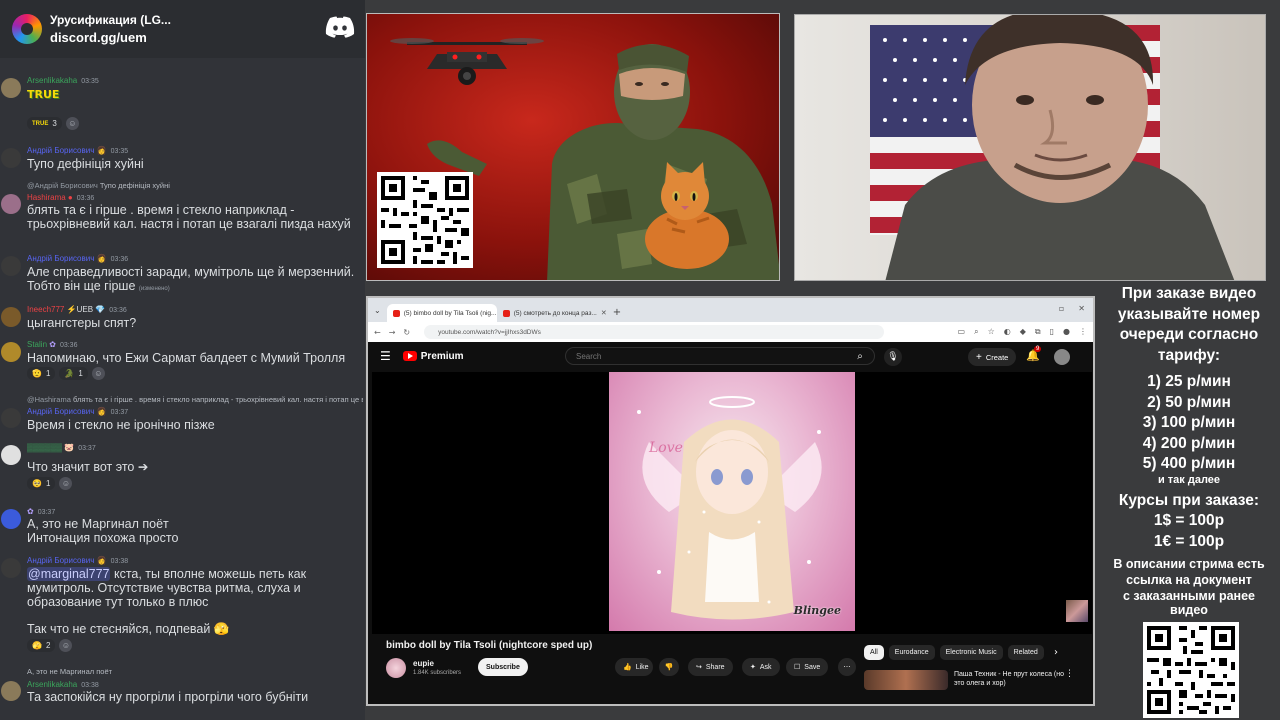 Image resolution: width=1280 pixels, height=720 pixels. Describe the element at coordinates (991, 332) in the screenshot. I see `bookmark-icon: ☆` at that location.